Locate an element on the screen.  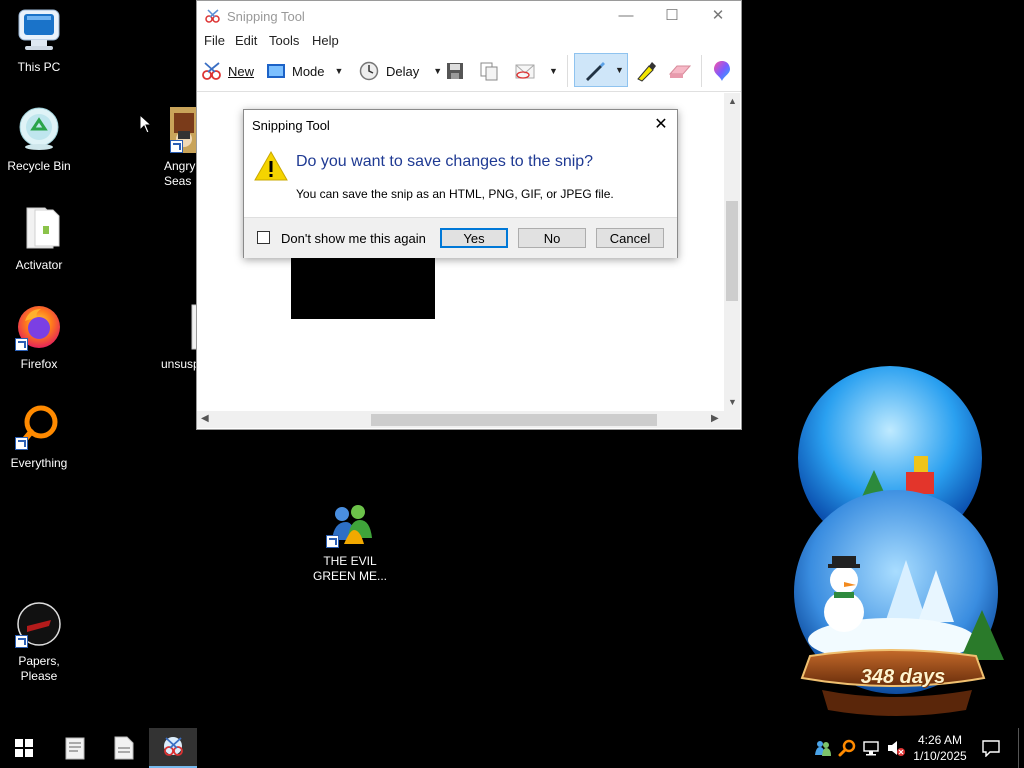
highlighter-button is located at coordinates (646, 71).